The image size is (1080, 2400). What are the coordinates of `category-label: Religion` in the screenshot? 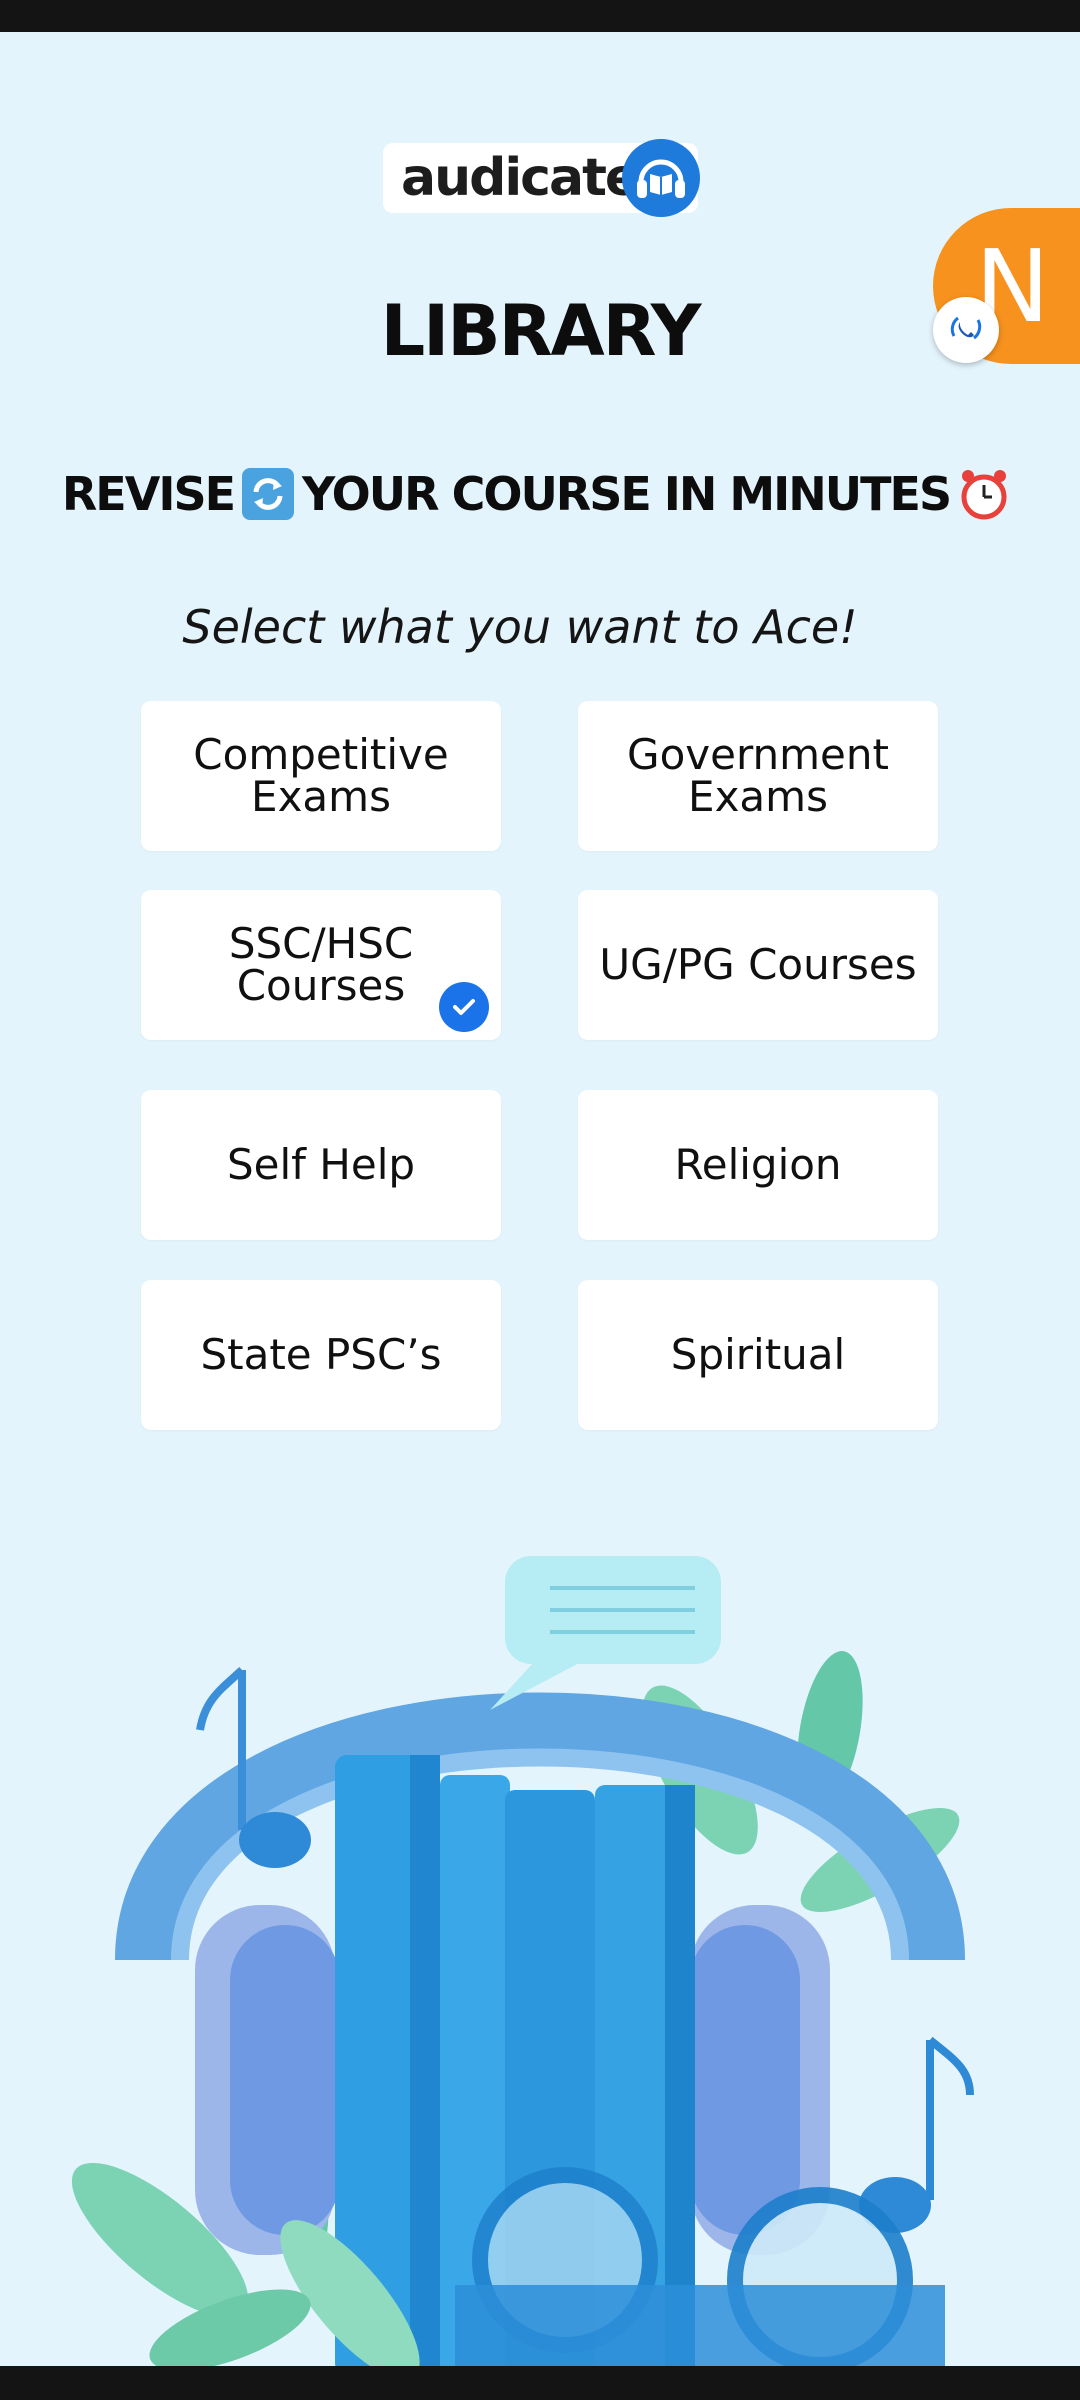 It's located at (758, 1164).